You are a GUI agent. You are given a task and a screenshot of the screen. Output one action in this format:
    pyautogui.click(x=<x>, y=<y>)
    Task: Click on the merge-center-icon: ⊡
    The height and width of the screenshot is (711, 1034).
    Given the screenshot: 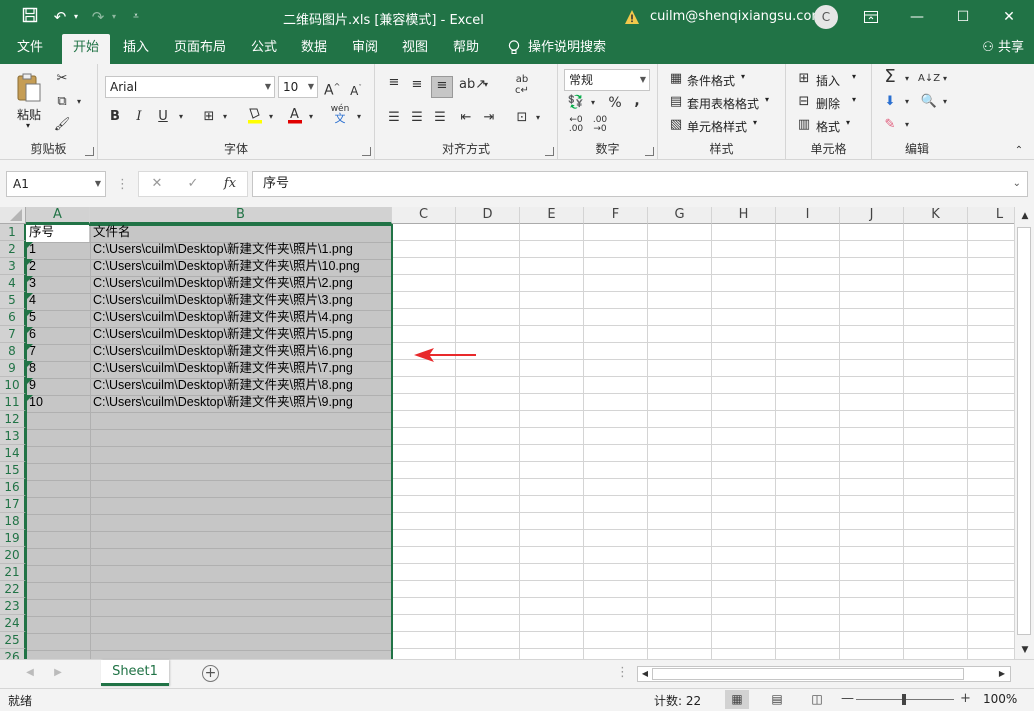 What is the action you would take?
    pyautogui.click(x=522, y=118)
    